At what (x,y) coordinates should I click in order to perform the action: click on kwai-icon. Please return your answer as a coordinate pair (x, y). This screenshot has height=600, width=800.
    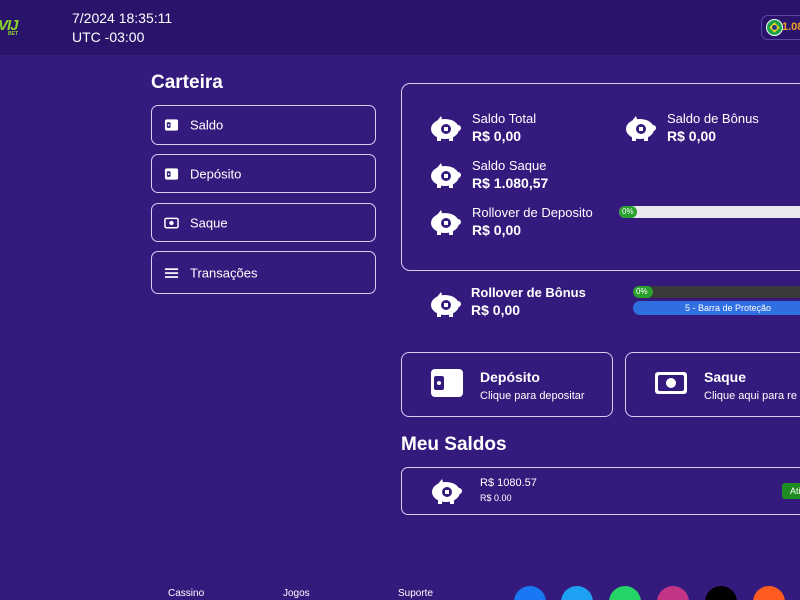
    Looking at the image, I should click on (769, 593).